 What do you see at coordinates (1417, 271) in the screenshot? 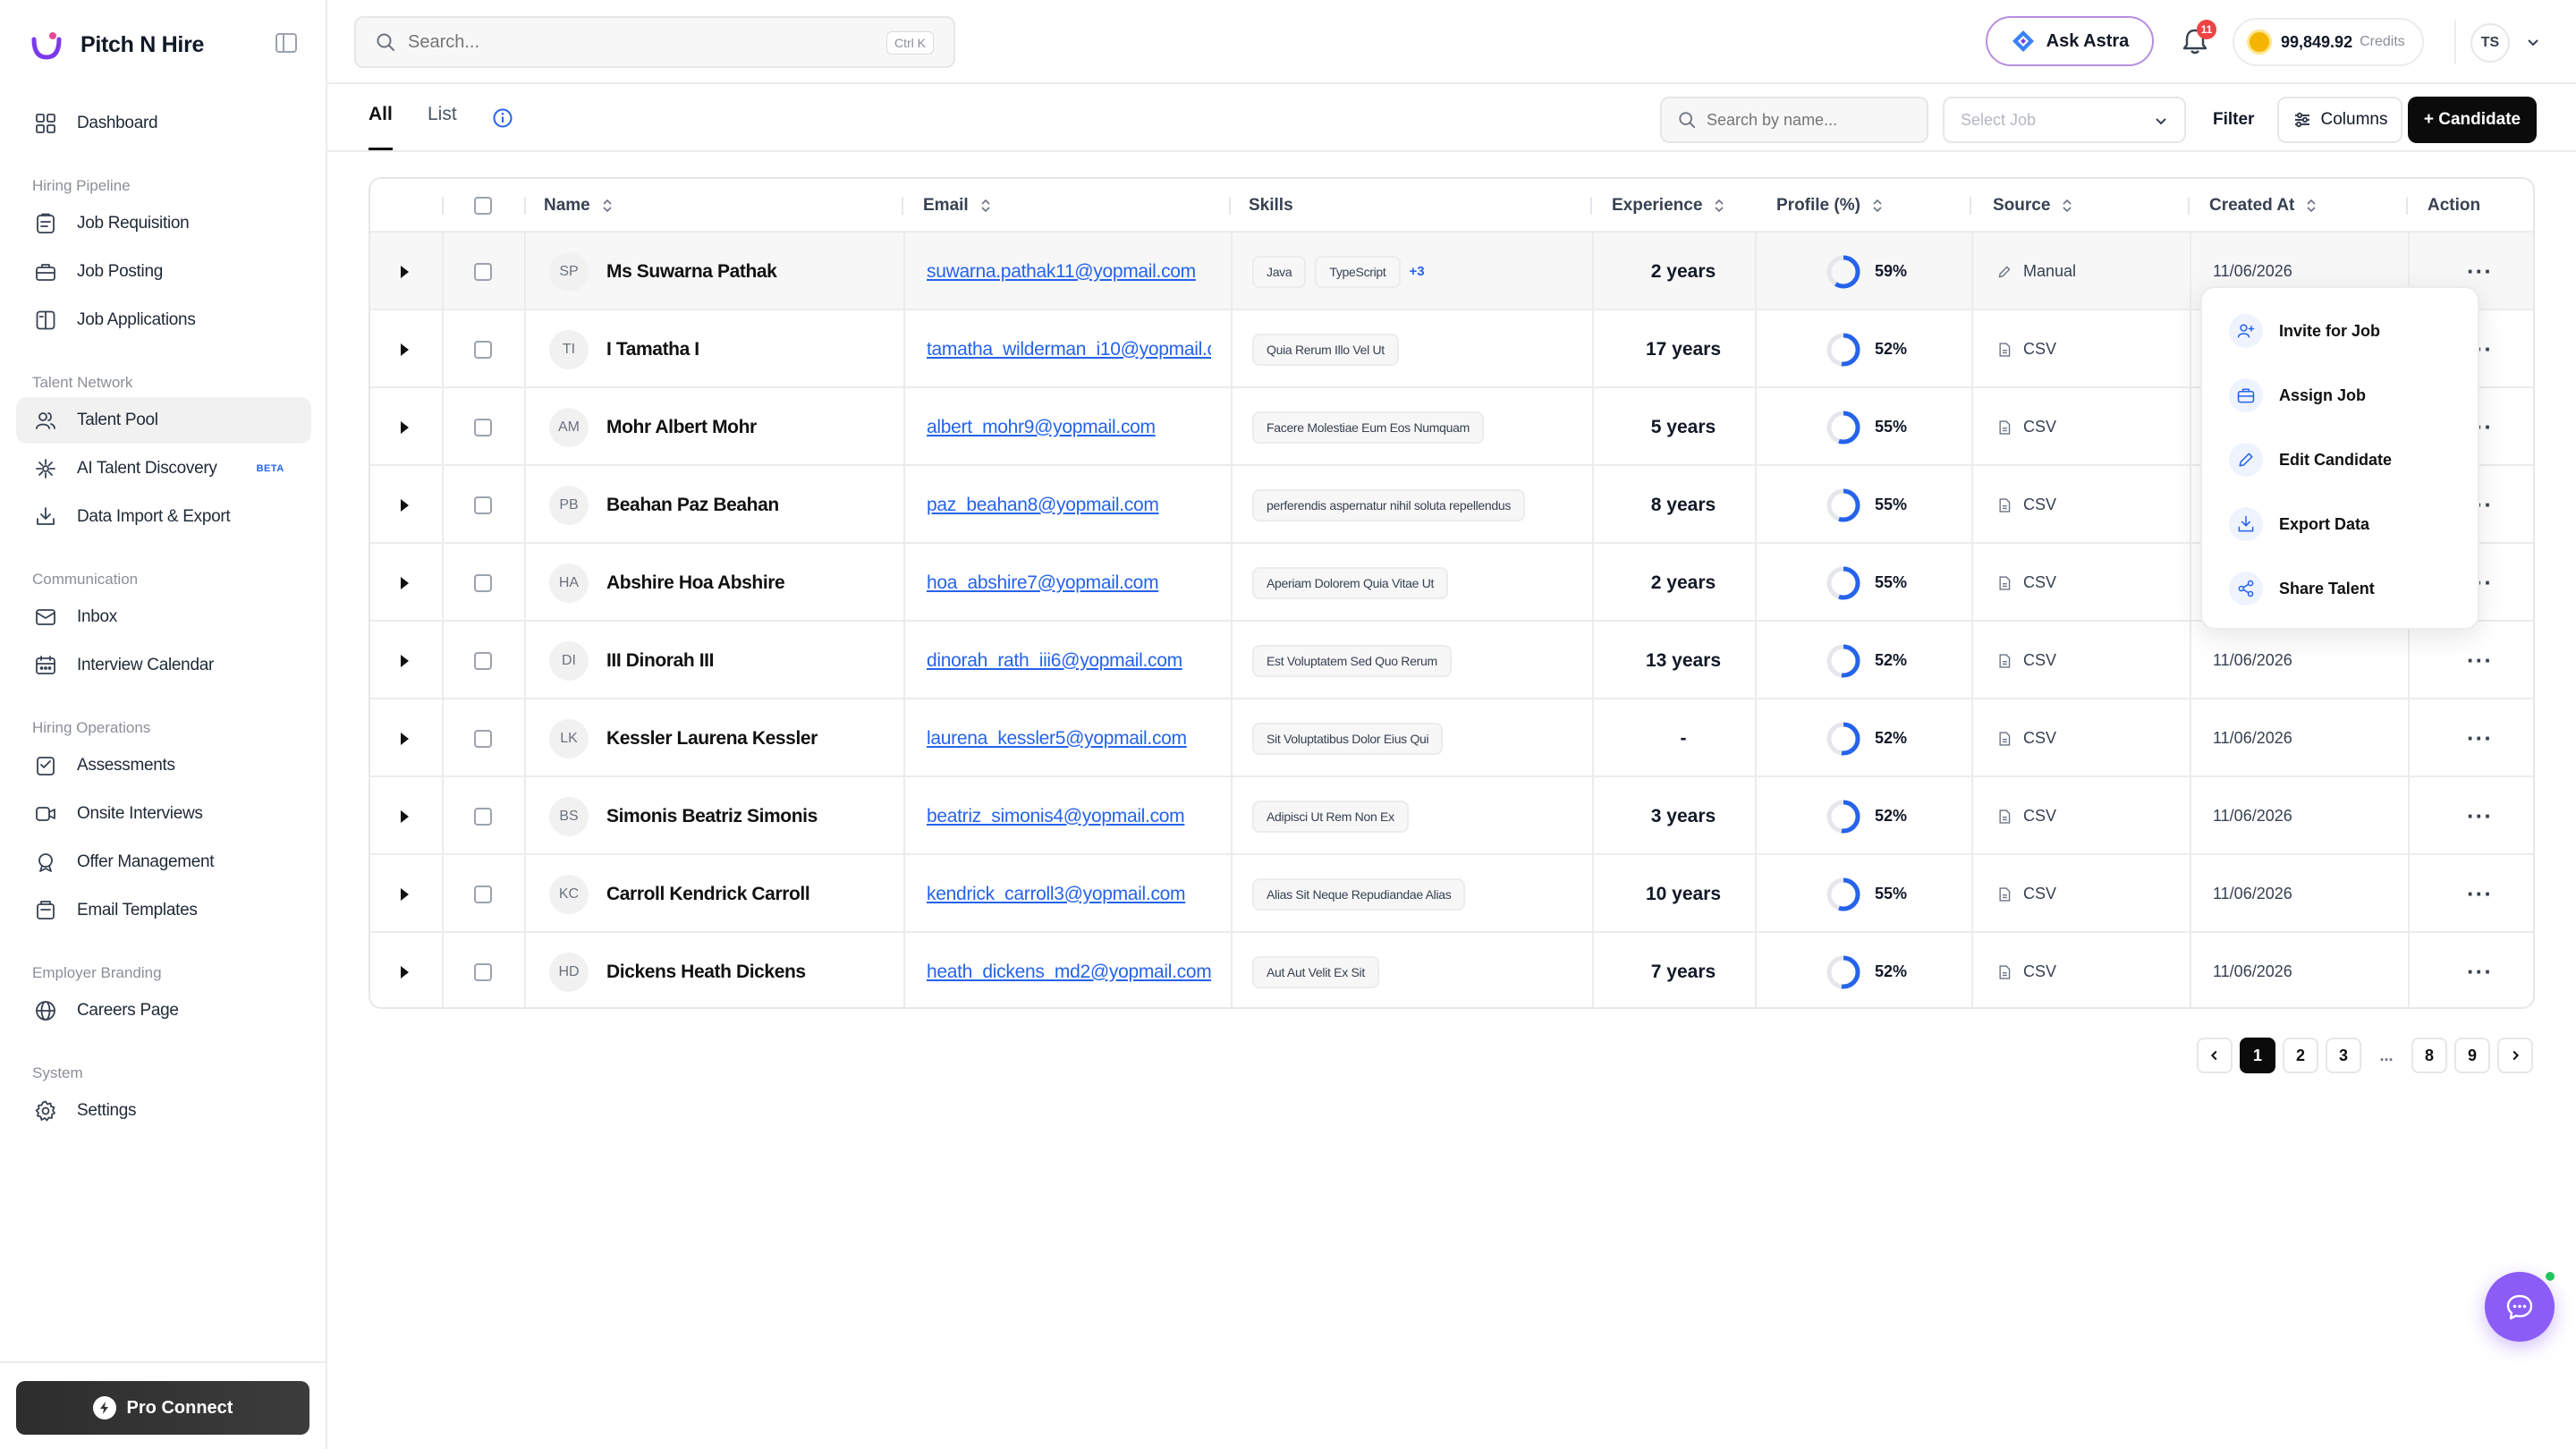
I see `more-skills-link: +3` at bounding box center [1417, 271].